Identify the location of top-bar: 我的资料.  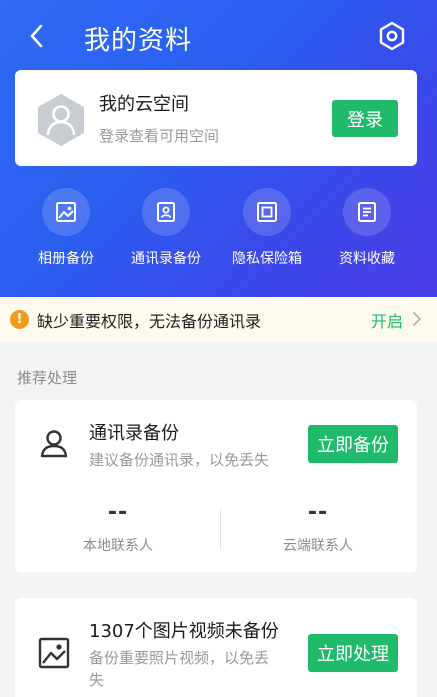
(218, 36).